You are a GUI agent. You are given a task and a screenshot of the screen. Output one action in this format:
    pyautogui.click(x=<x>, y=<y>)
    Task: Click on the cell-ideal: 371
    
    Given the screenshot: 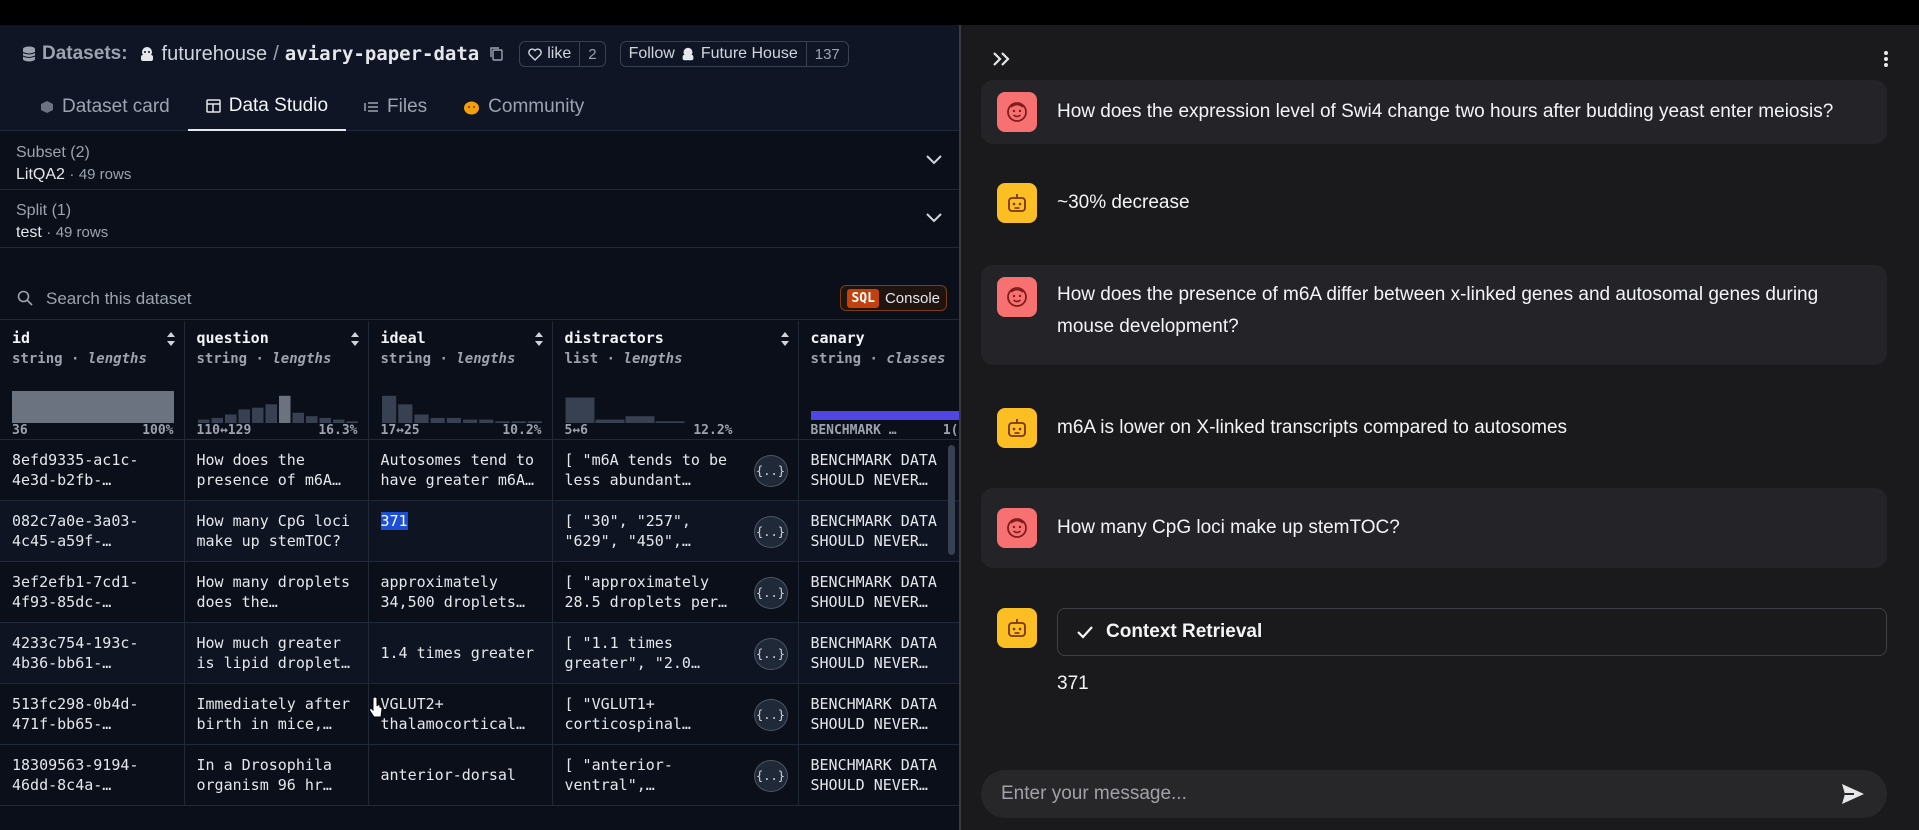 What is the action you would take?
    pyautogui.click(x=460, y=531)
    